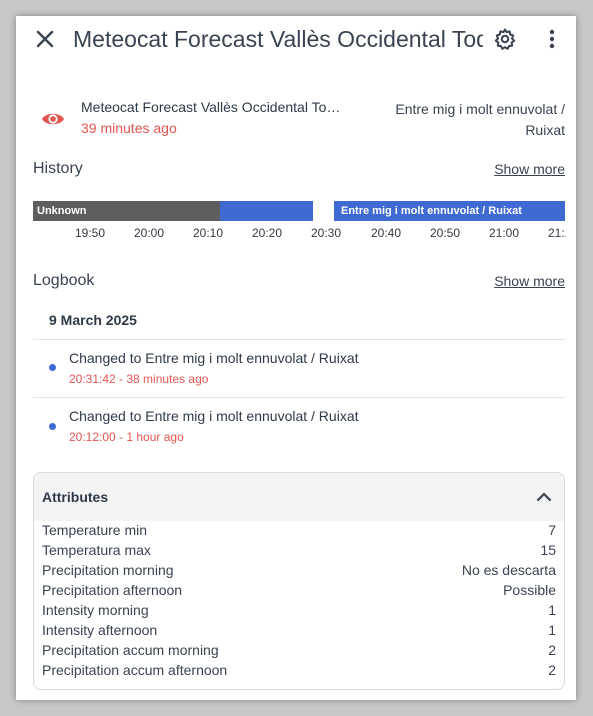  I want to click on history-tick: 21:00, so click(504, 233).